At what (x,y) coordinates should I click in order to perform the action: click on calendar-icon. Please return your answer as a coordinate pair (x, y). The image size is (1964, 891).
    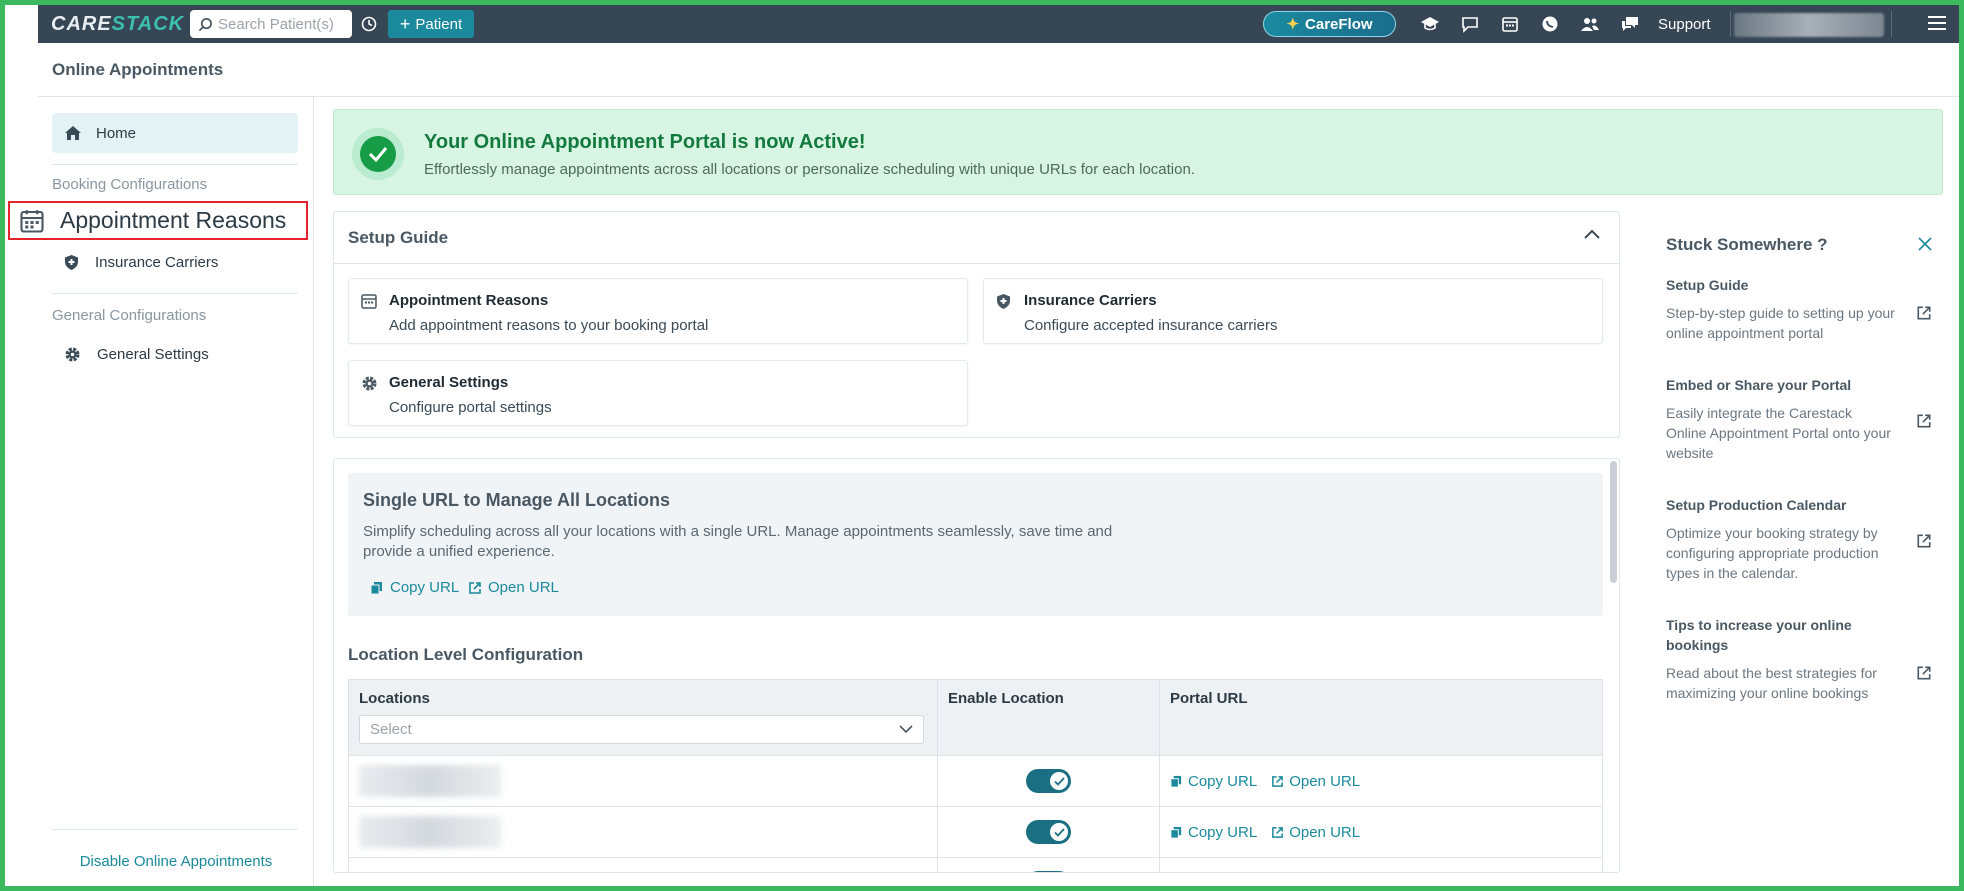
    Looking at the image, I should click on (1510, 24).